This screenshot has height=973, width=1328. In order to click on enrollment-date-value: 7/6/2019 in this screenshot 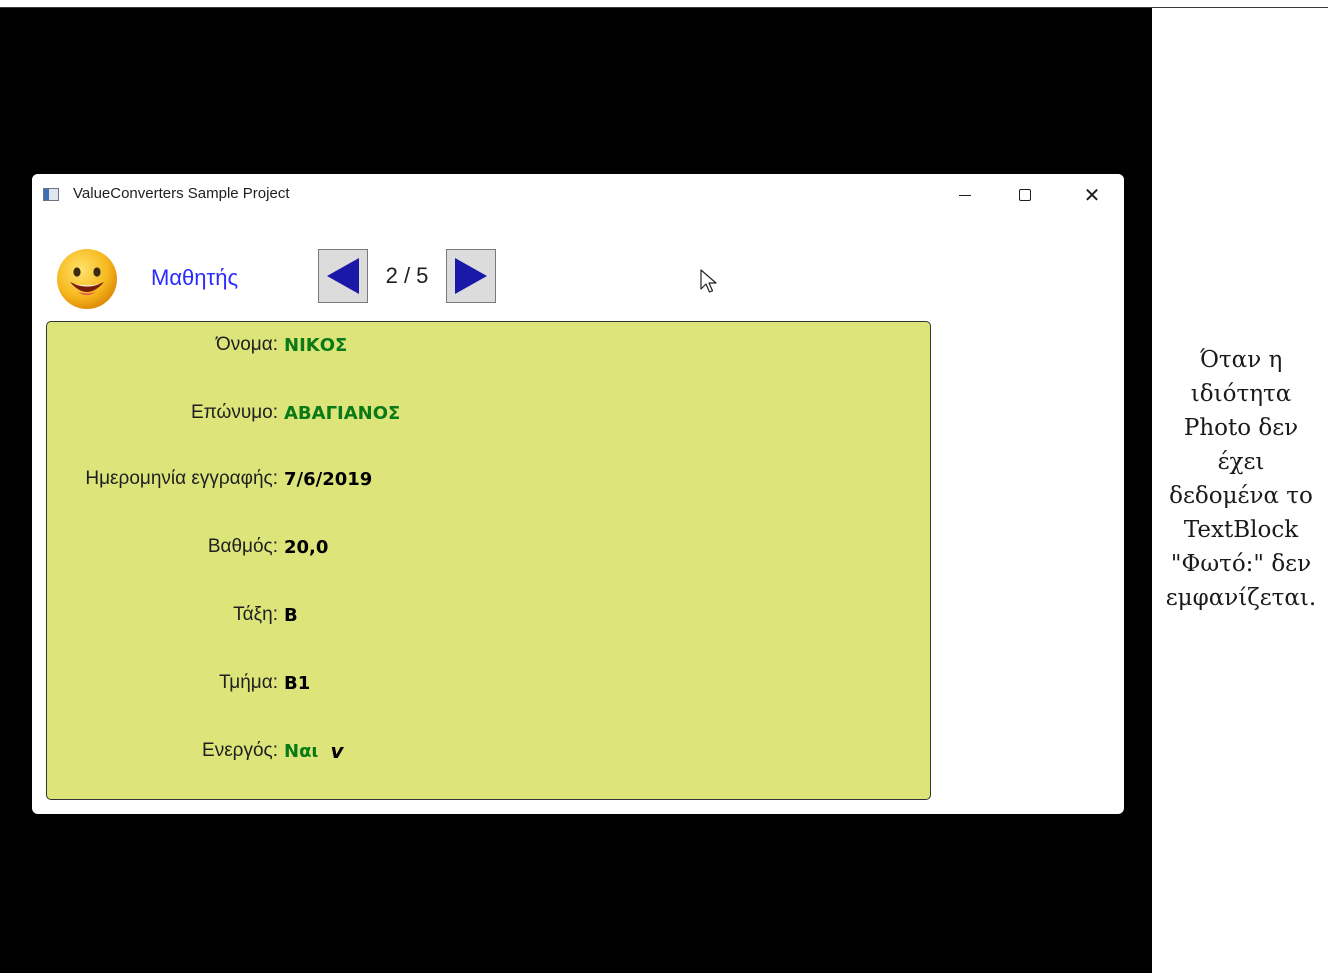, I will do `click(328, 479)`.